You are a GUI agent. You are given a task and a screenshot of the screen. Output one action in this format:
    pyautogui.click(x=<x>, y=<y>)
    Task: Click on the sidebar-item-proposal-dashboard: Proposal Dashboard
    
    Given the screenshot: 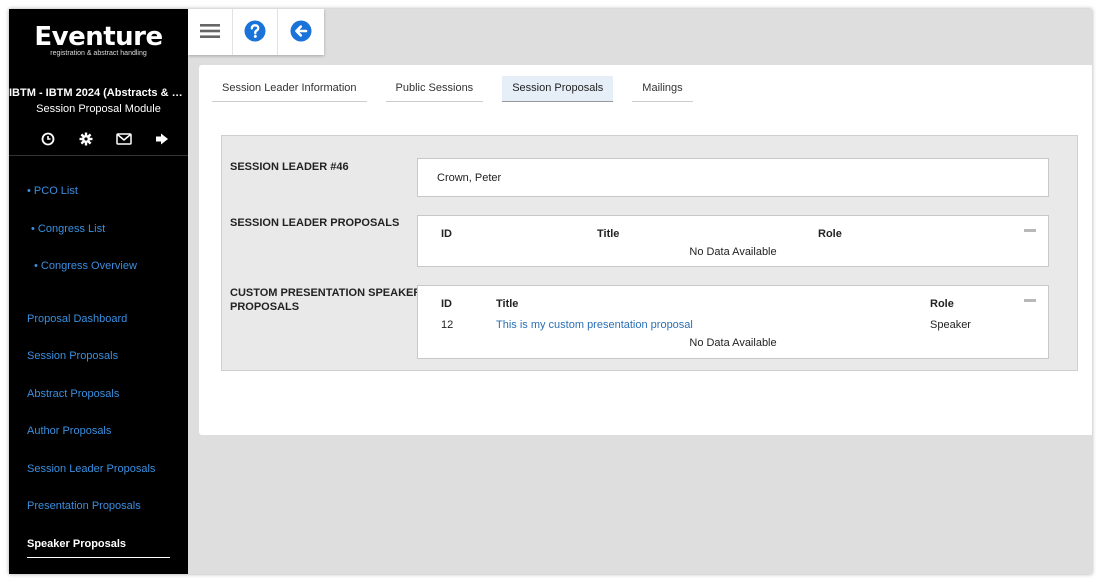 What is the action you would take?
    pyautogui.click(x=77, y=319)
    